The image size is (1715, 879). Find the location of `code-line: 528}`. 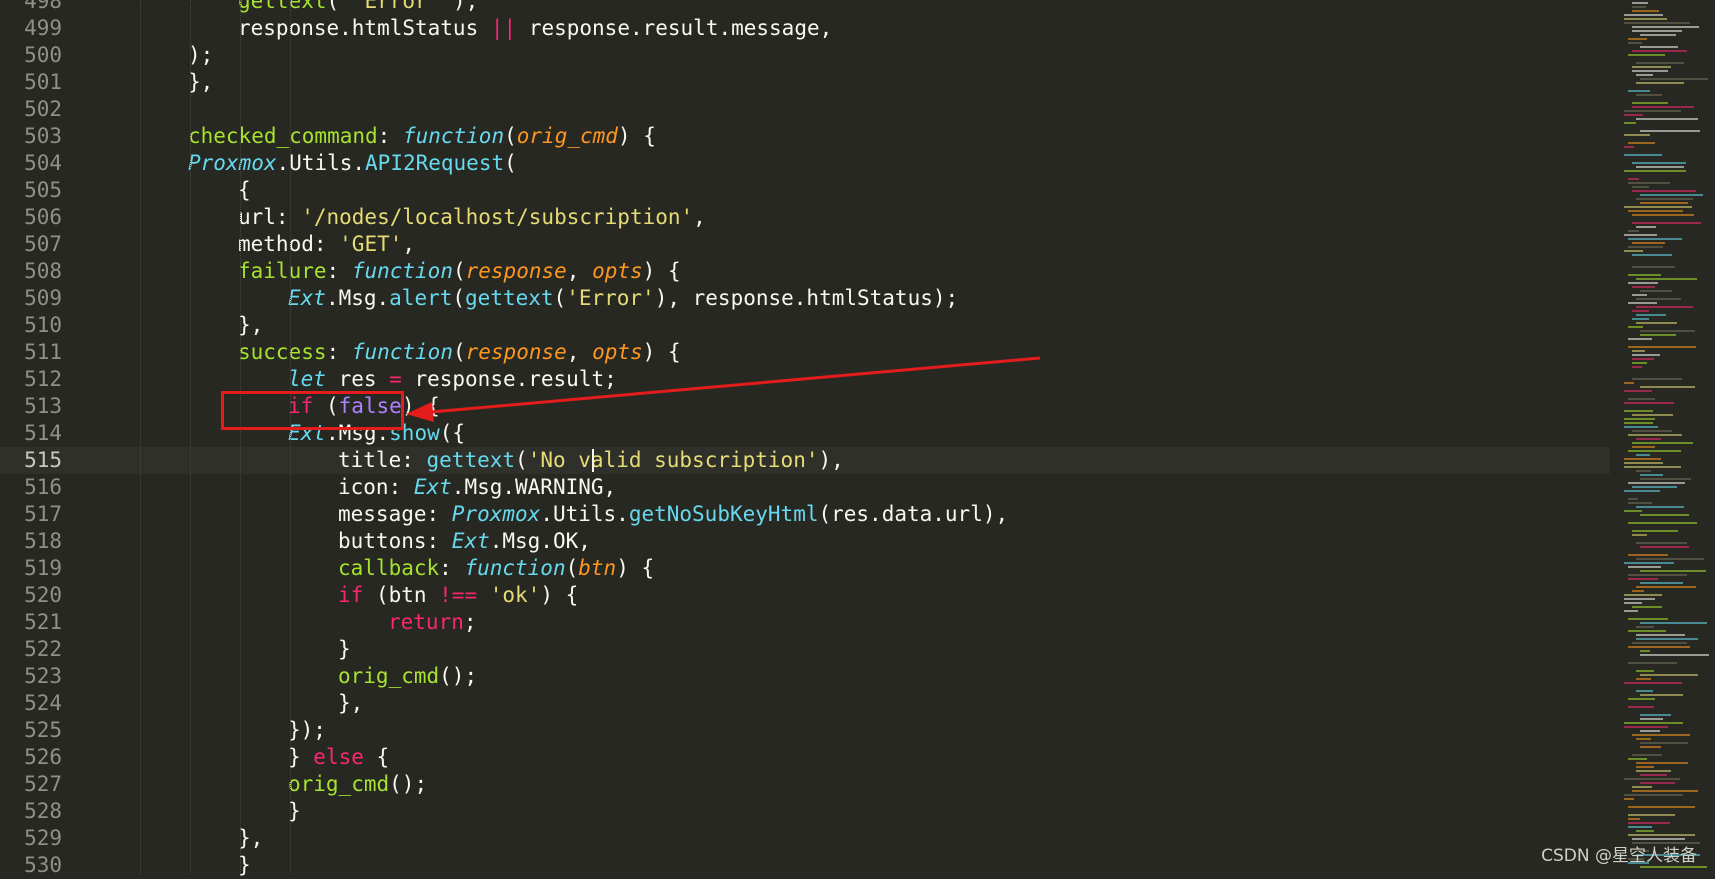

code-line: 528} is located at coordinates (805, 811).